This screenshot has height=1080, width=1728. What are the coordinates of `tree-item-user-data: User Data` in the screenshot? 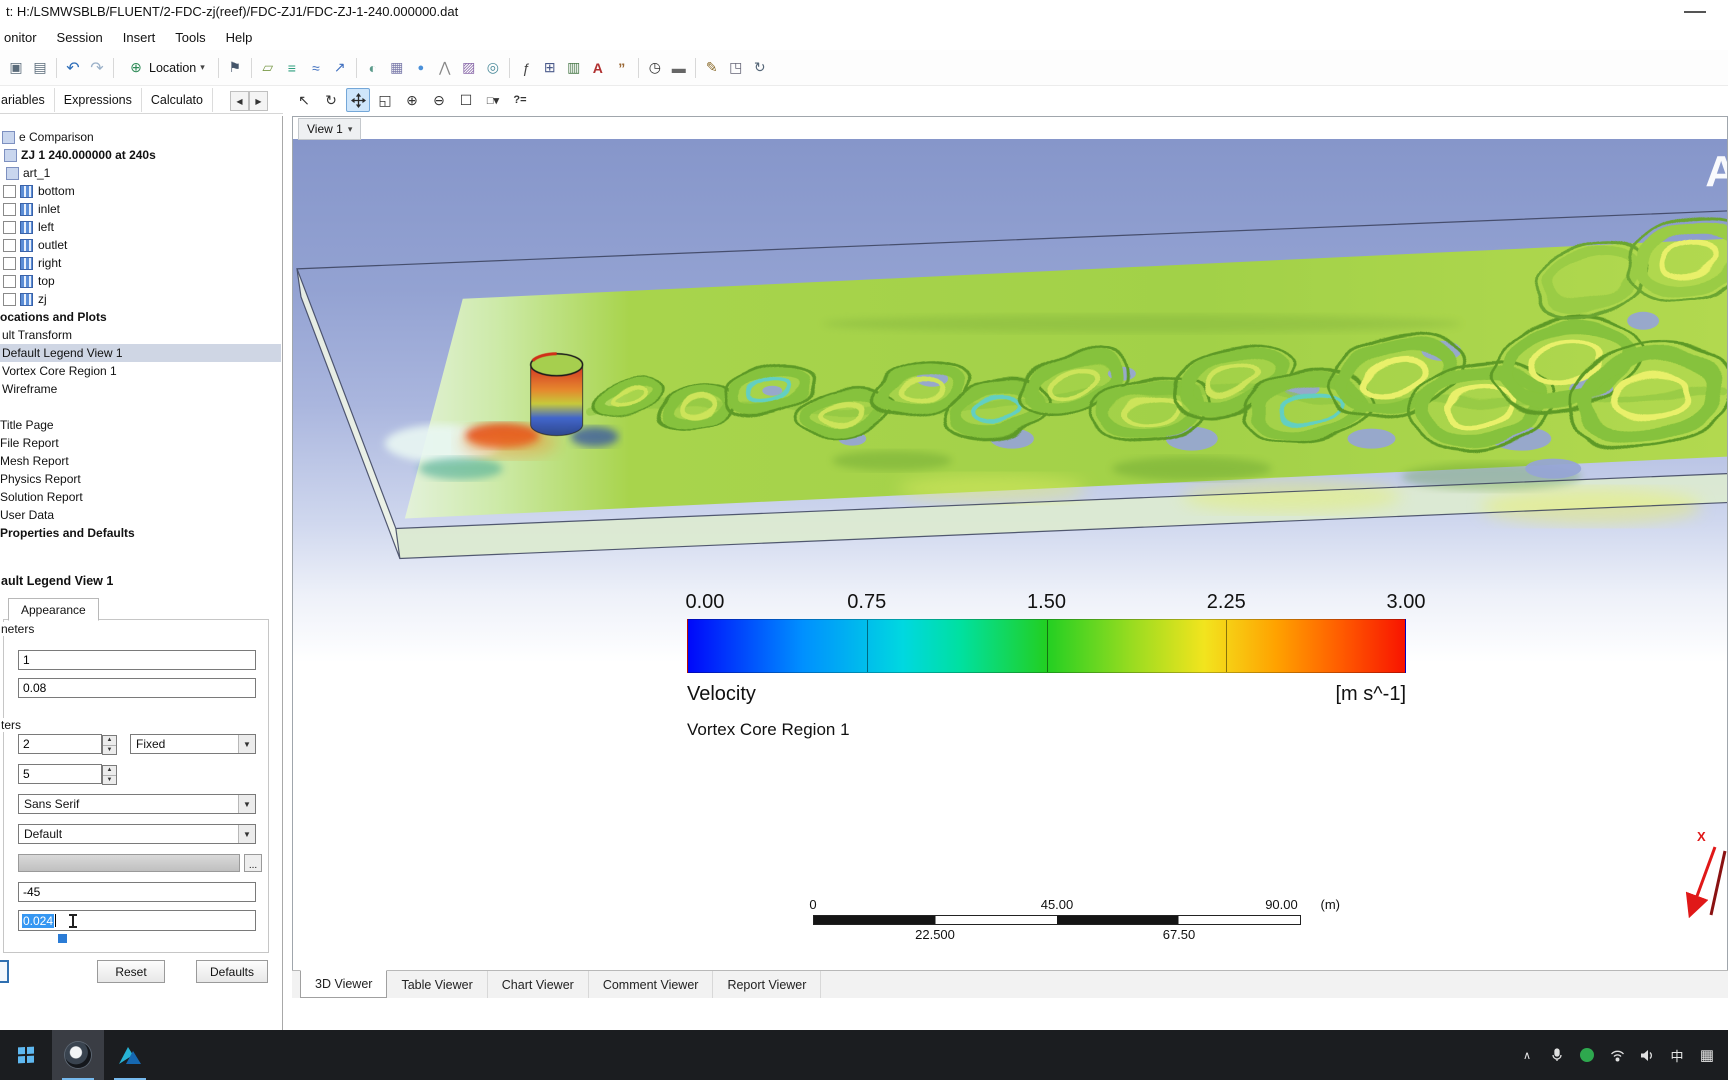 It's located at (140, 515).